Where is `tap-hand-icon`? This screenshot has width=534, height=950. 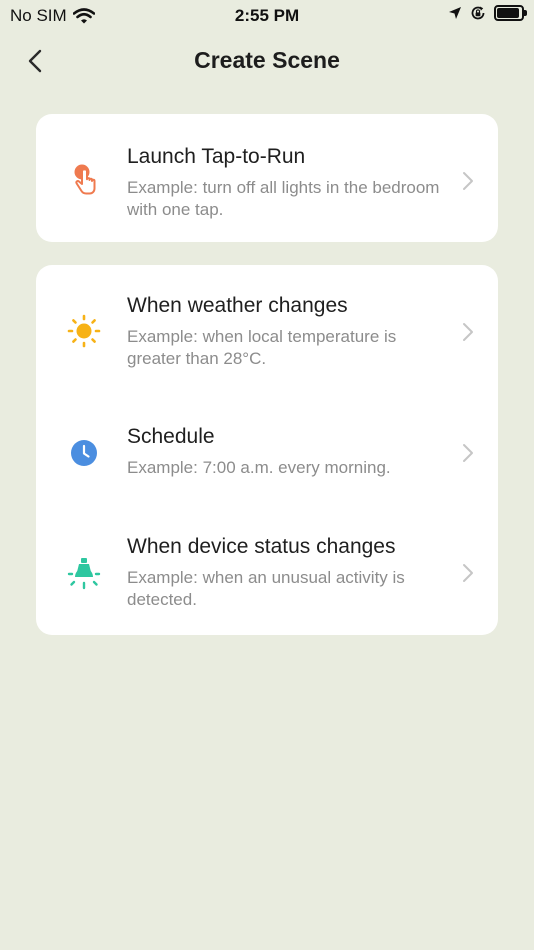 tap-hand-icon is located at coordinates (84, 180).